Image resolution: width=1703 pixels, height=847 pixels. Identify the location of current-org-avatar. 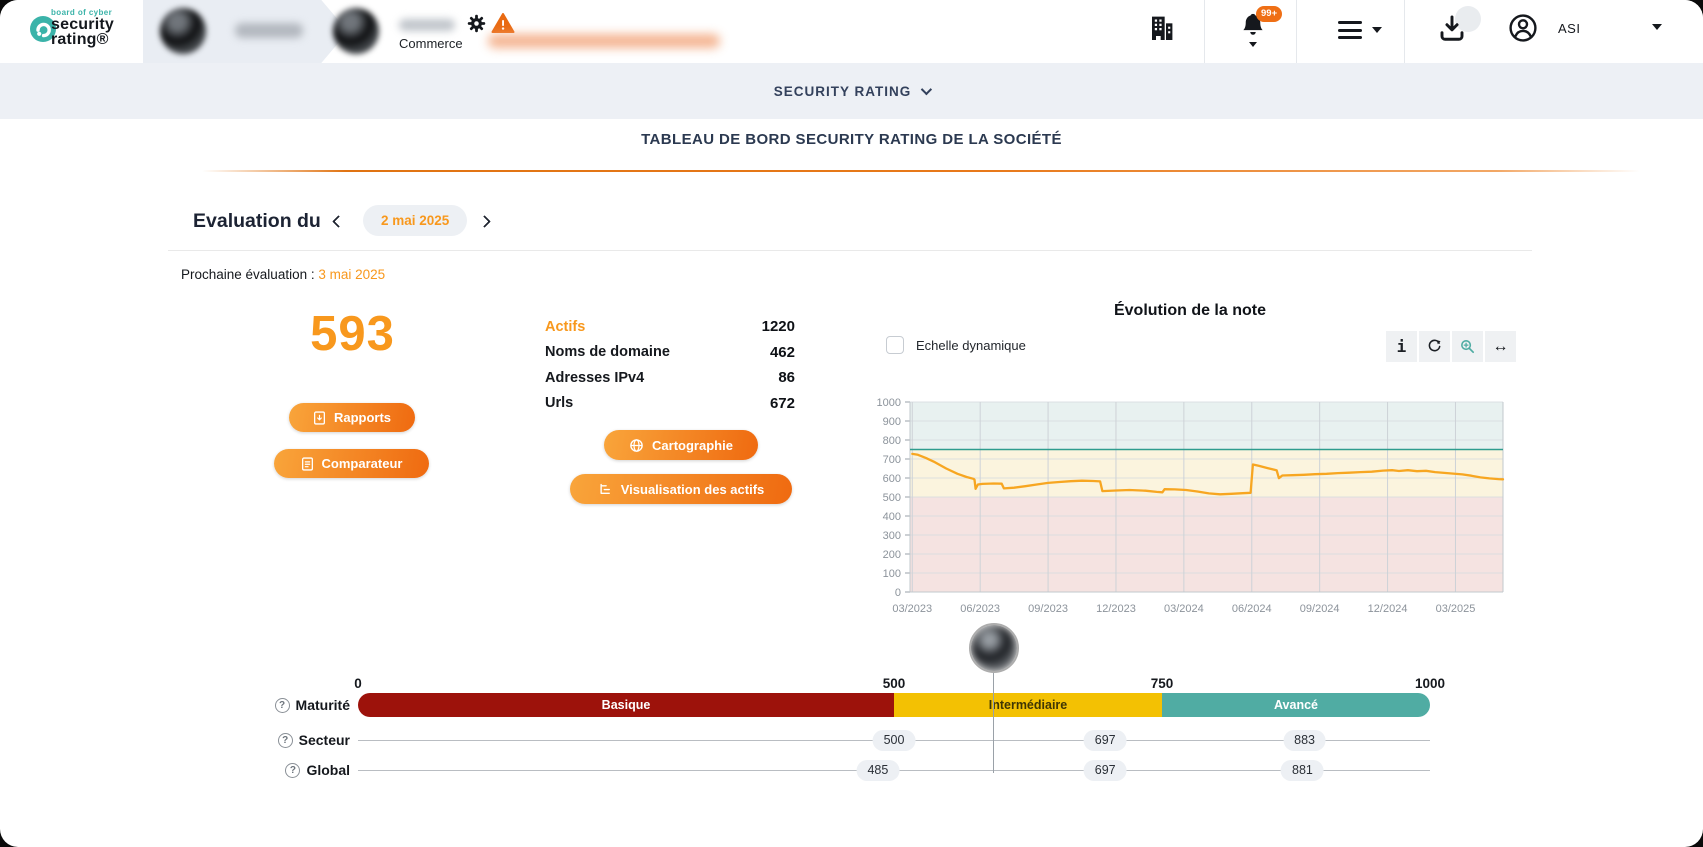
(356, 31).